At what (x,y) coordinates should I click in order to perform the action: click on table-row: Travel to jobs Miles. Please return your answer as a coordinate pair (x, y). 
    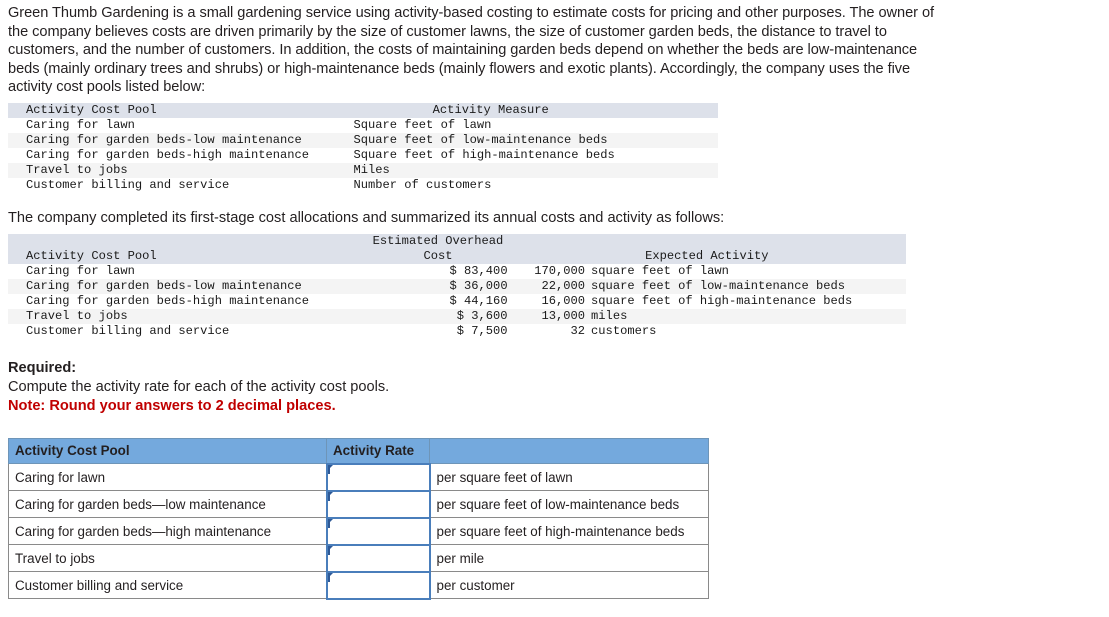
    Looking at the image, I should click on (363, 170).